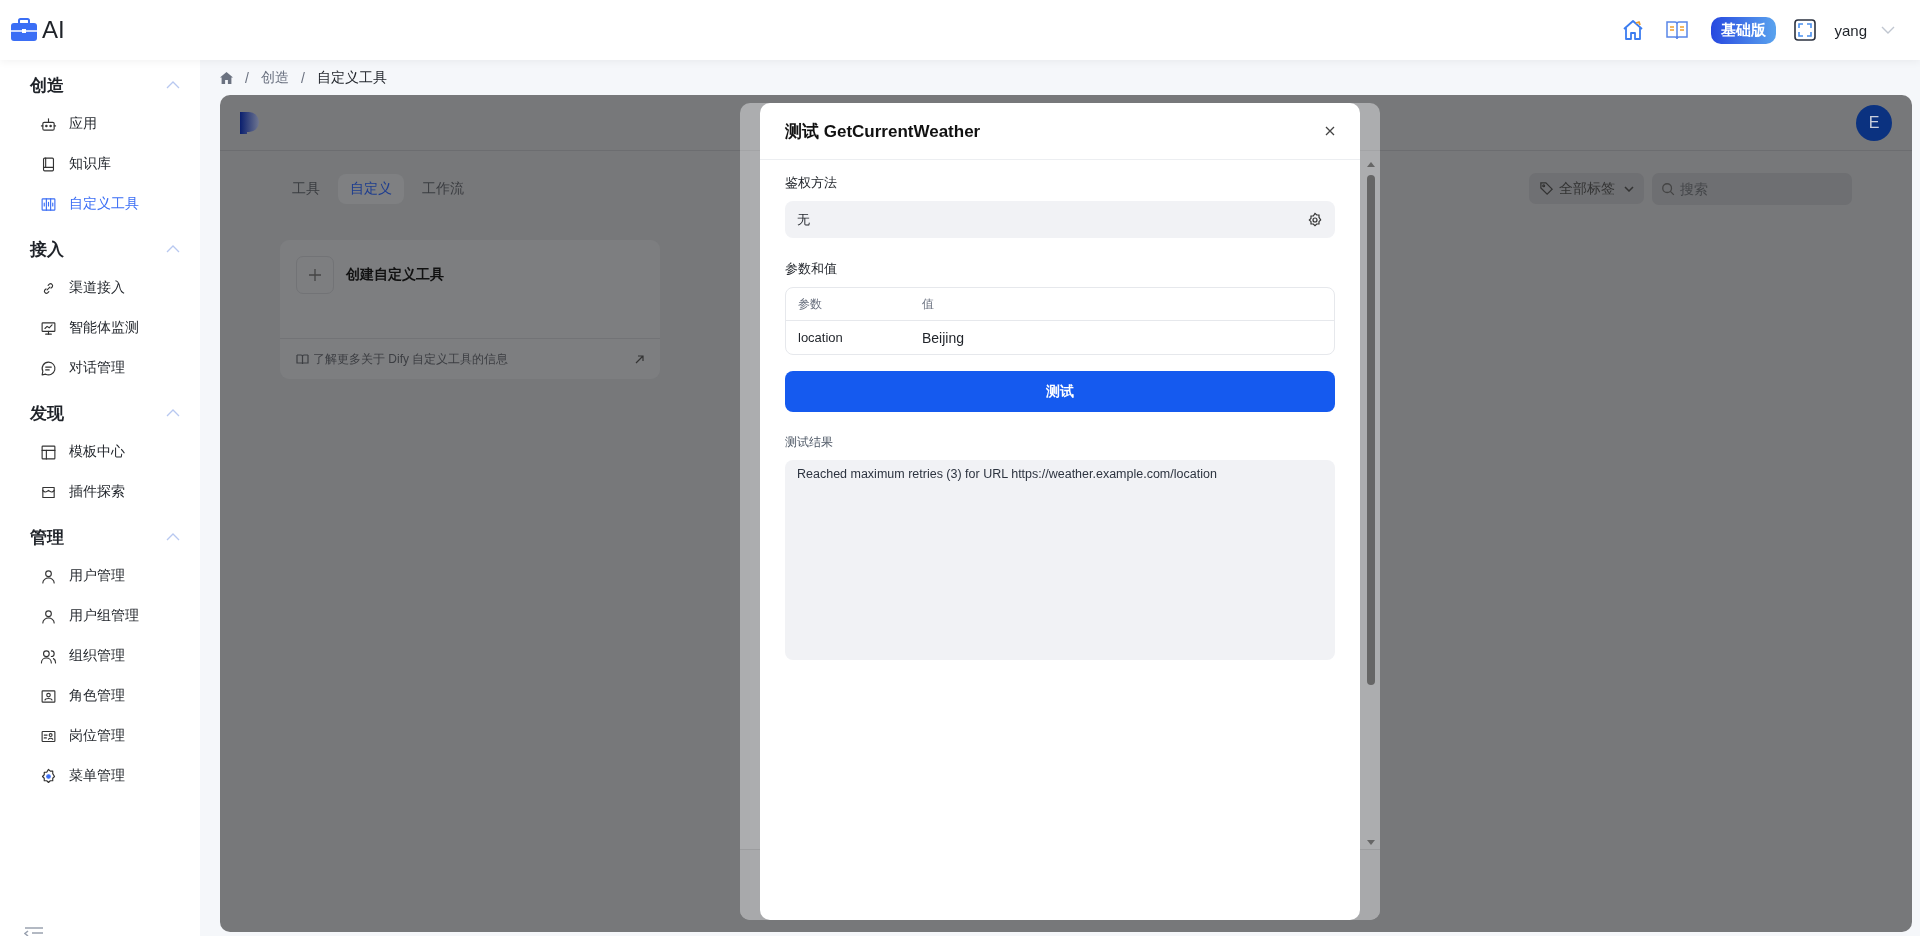  What do you see at coordinates (1060, 560) in the screenshot?
I see `test-result: Reached maximum retries (3) for URL https://weather.example.com/location` at bounding box center [1060, 560].